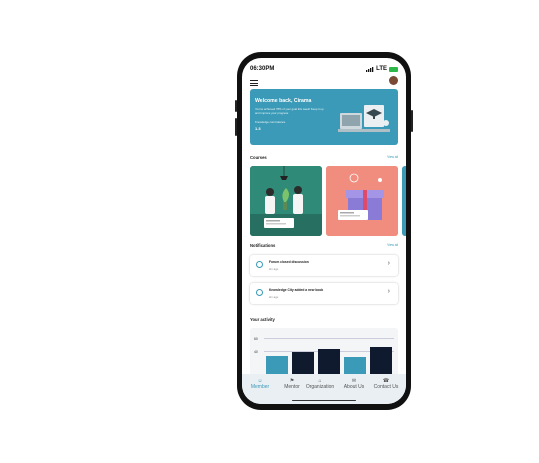 Image resolution: width=539 pixels, height=463 pixels. I want to click on menu-icon, so click(254, 83).